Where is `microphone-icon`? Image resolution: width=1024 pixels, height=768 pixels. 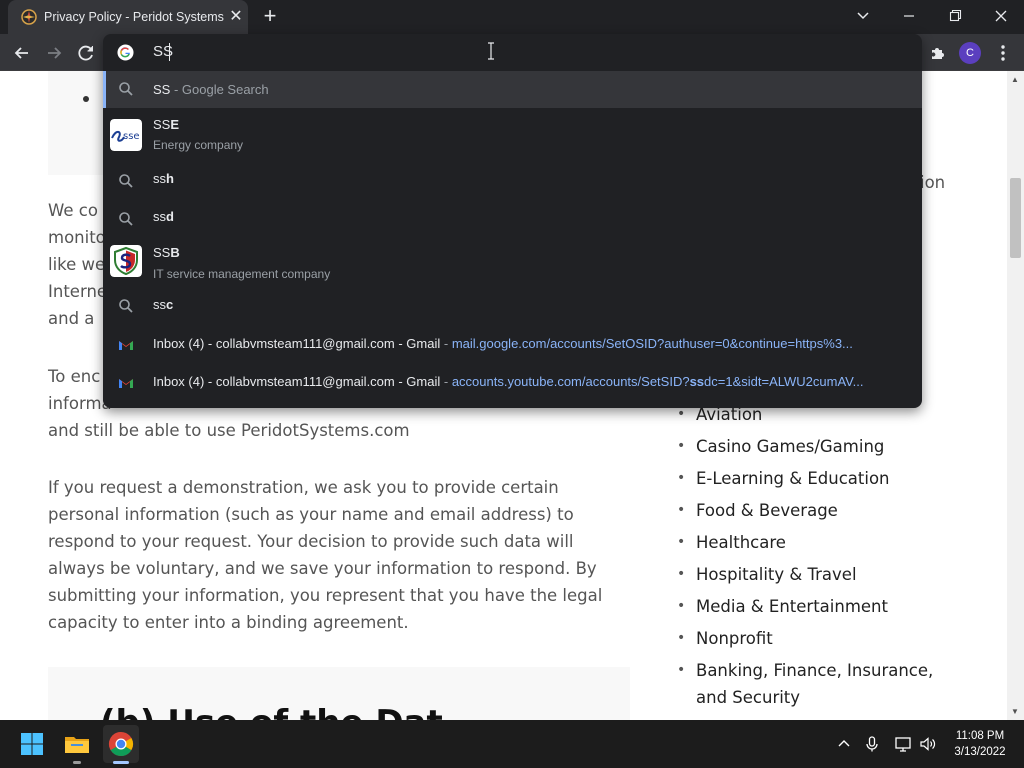
microphone-icon is located at coordinates (872, 744).